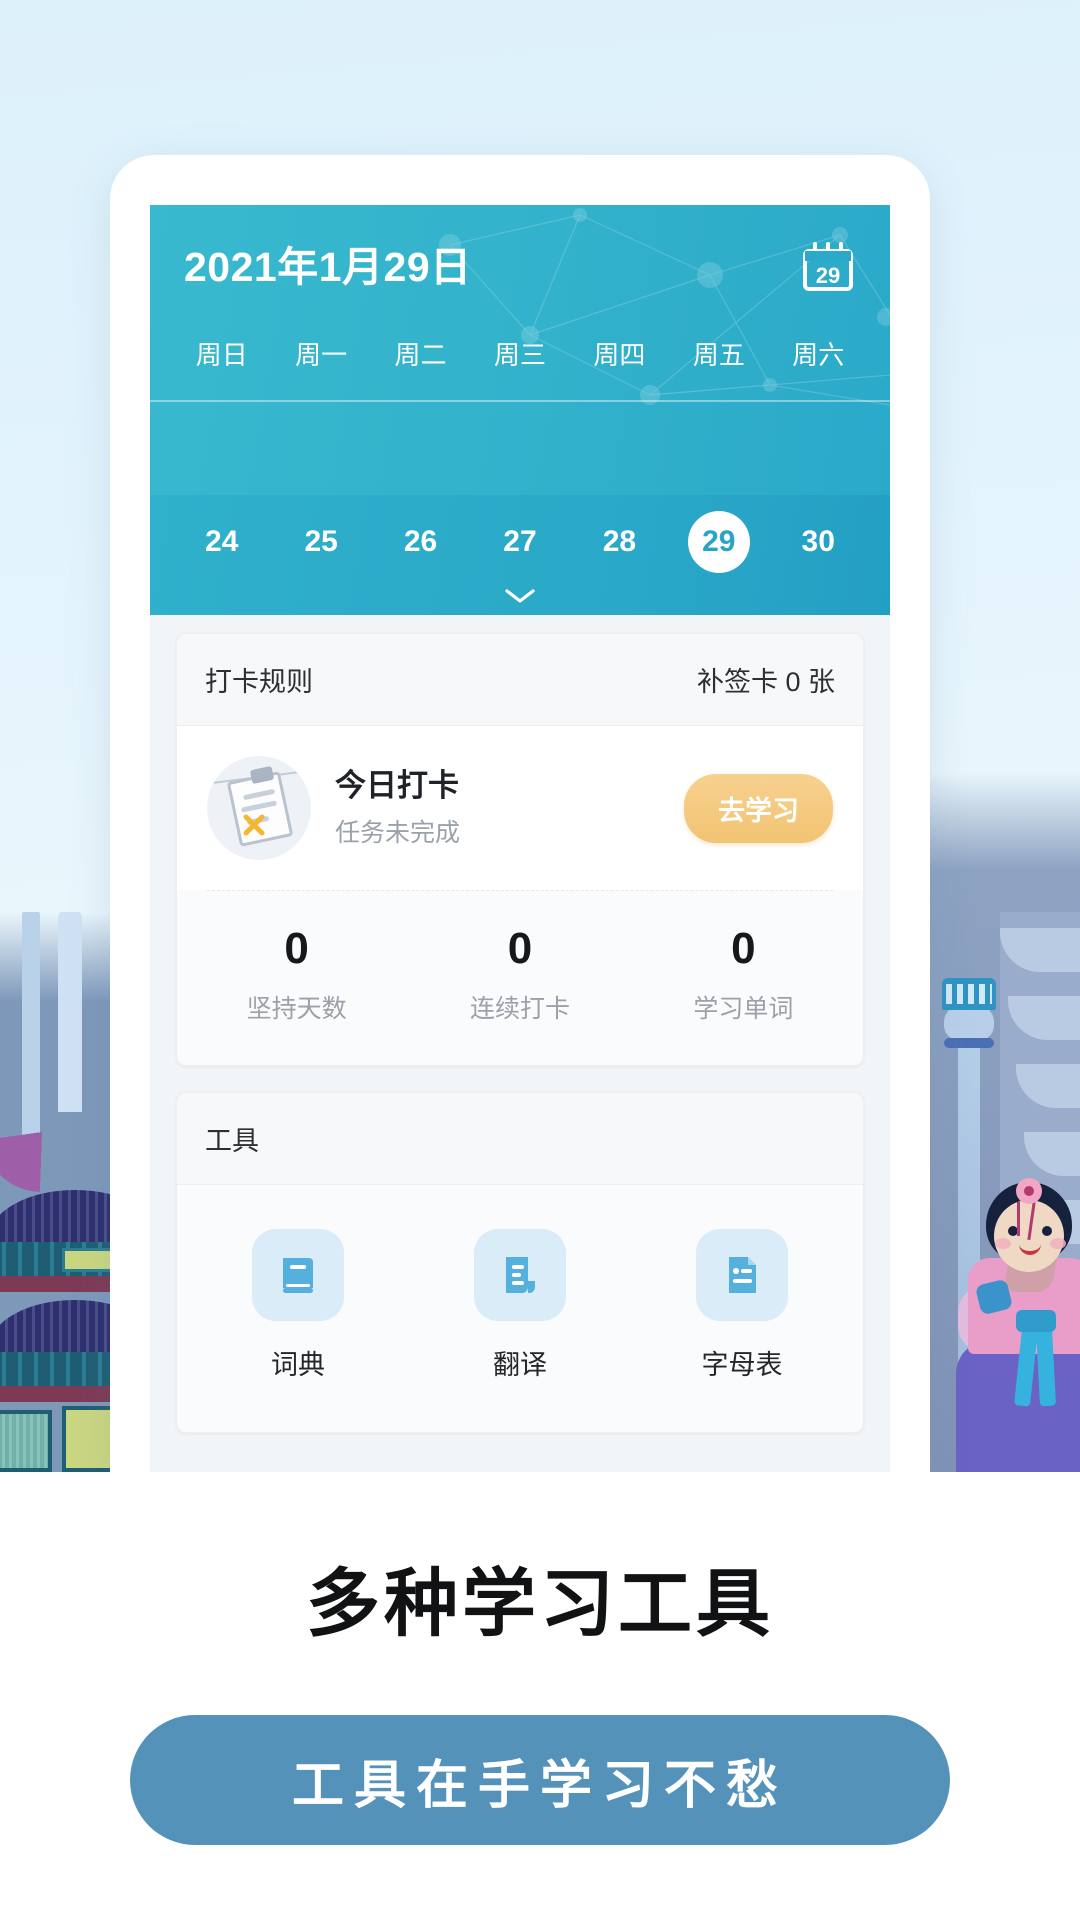 This screenshot has height=1920, width=1080. I want to click on weekday-row: 周日 周一 周二 周三 周四 周五 周六, so click(520, 353).